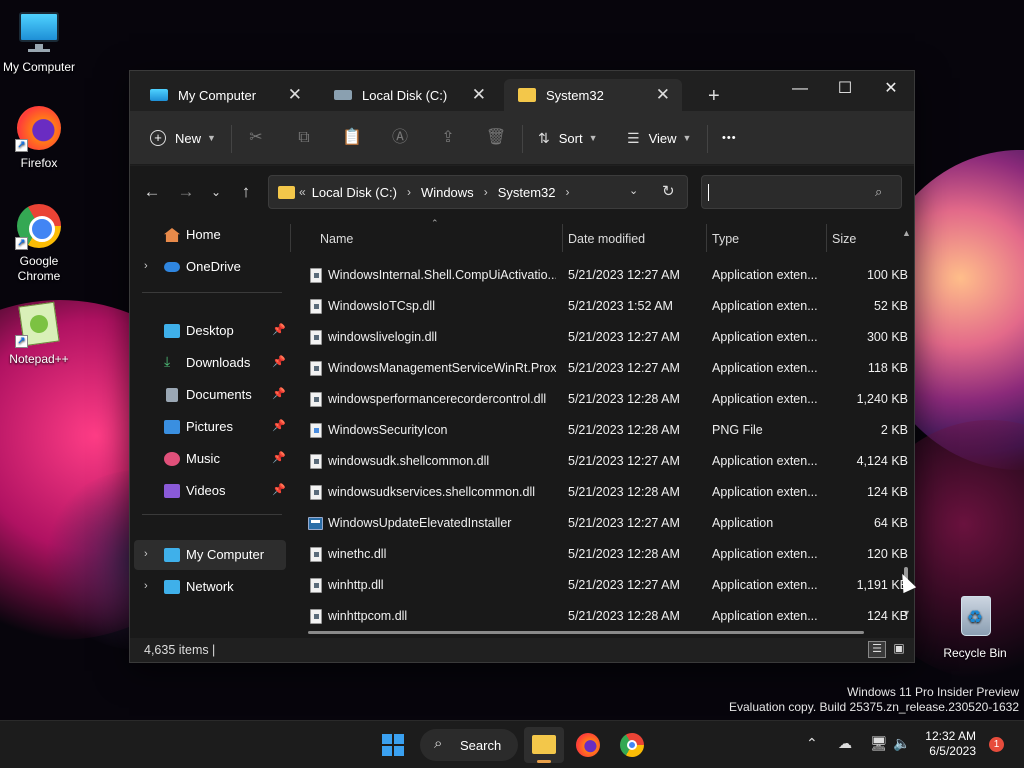 The height and width of the screenshot is (768, 1024). What do you see at coordinates (225, 95) in the screenshot?
I see `tab-my-computer: My Computer ✕` at bounding box center [225, 95].